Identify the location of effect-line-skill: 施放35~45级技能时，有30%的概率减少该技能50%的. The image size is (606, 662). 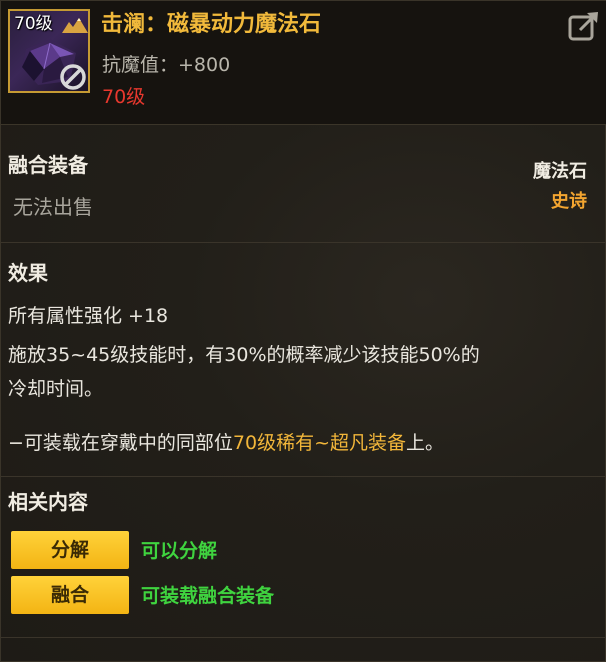
(244, 355).